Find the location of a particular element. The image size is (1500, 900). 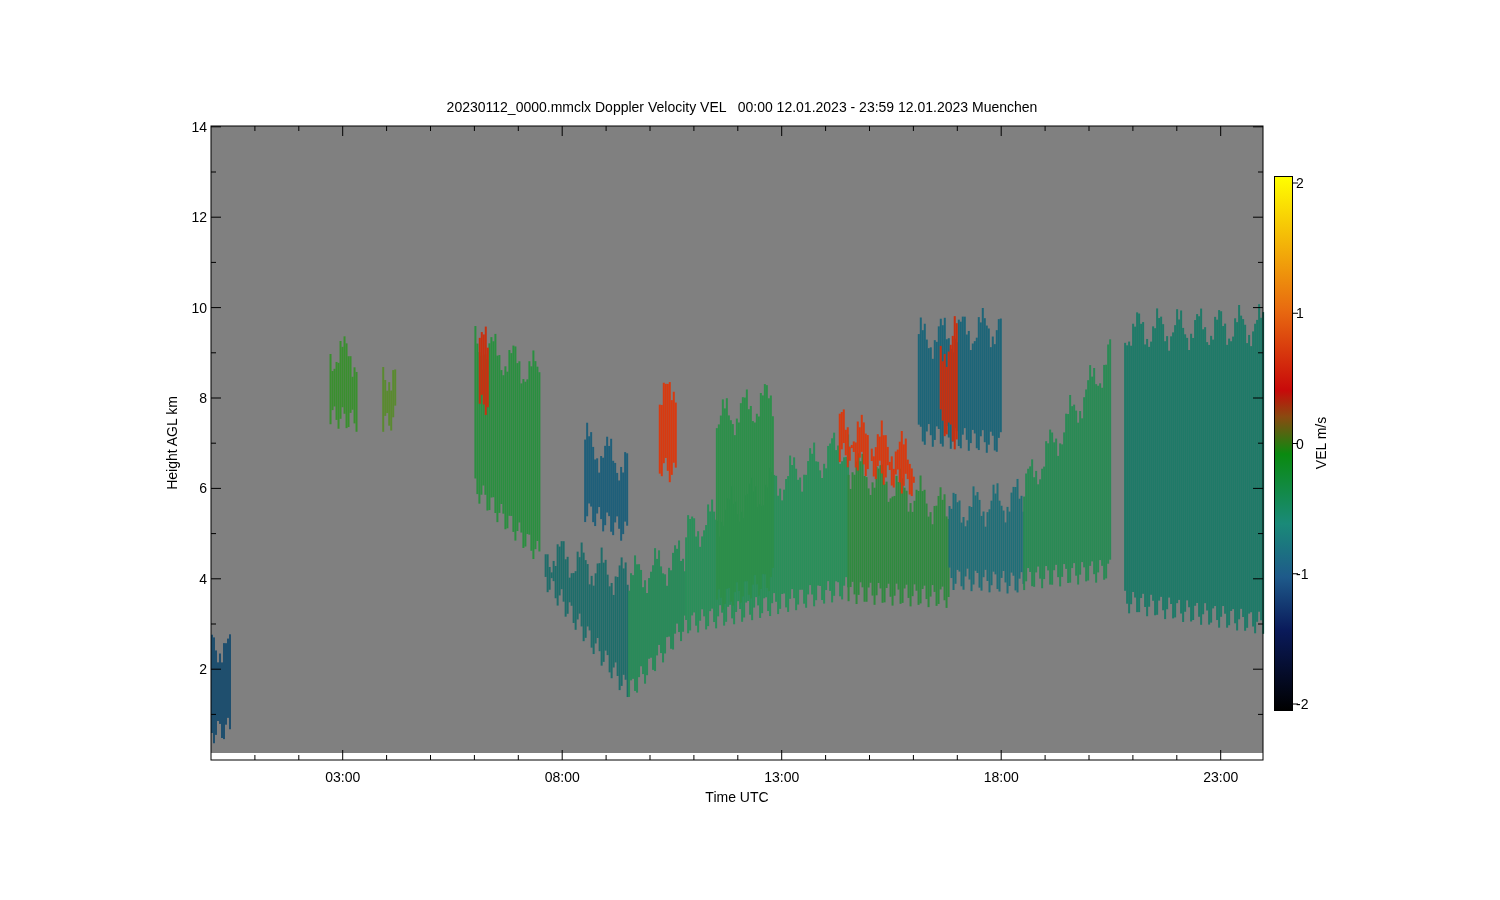

y-axis-label: Height AGL km is located at coordinates (172, 443).